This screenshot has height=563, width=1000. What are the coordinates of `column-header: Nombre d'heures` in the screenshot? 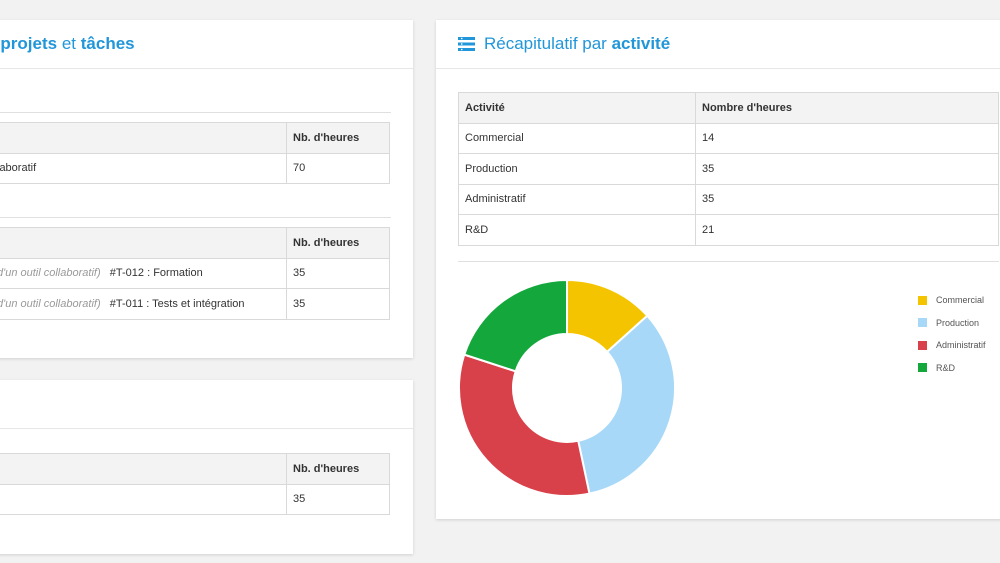 It's located at (847, 108).